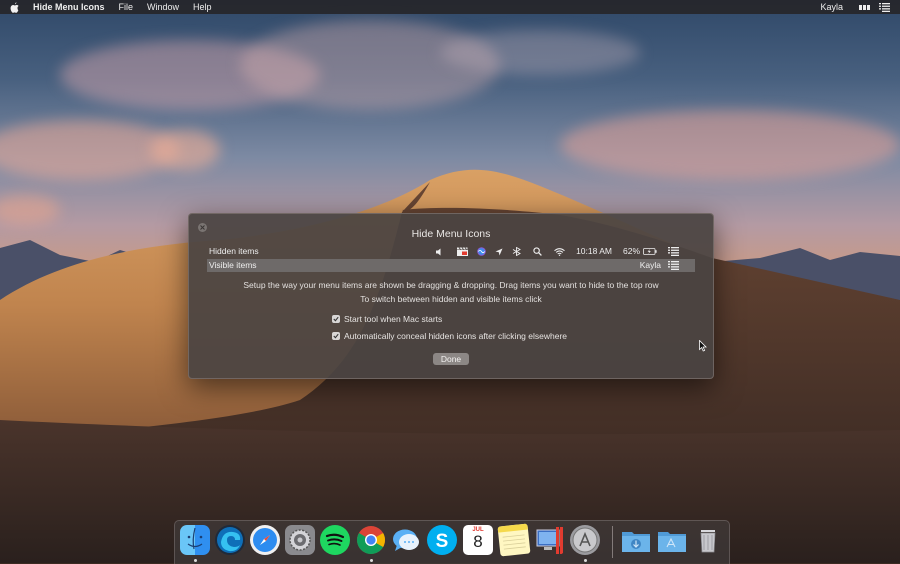 The width and height of the screenshot is (900, 564). What do you see at coordinates (230, 540) in the screenshot?
I see `edge-icon` at bounding box center [230, 540].